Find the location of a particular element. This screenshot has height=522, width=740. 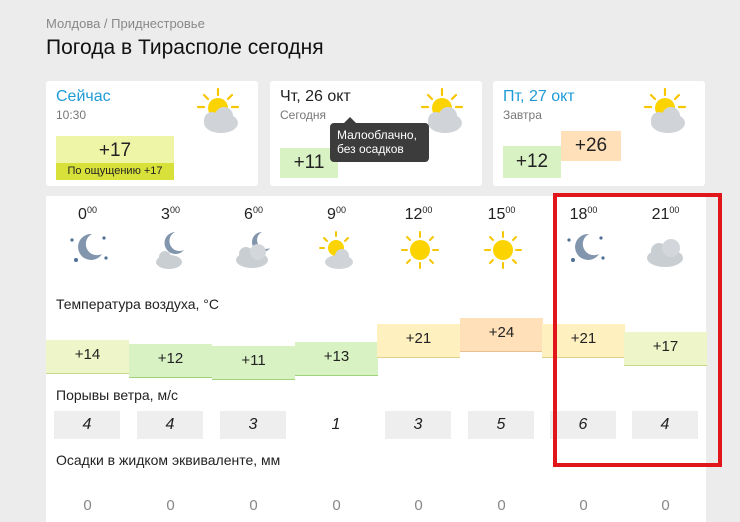

tomorrow-min-temperature: +12 is located at coordinates (532, 162).